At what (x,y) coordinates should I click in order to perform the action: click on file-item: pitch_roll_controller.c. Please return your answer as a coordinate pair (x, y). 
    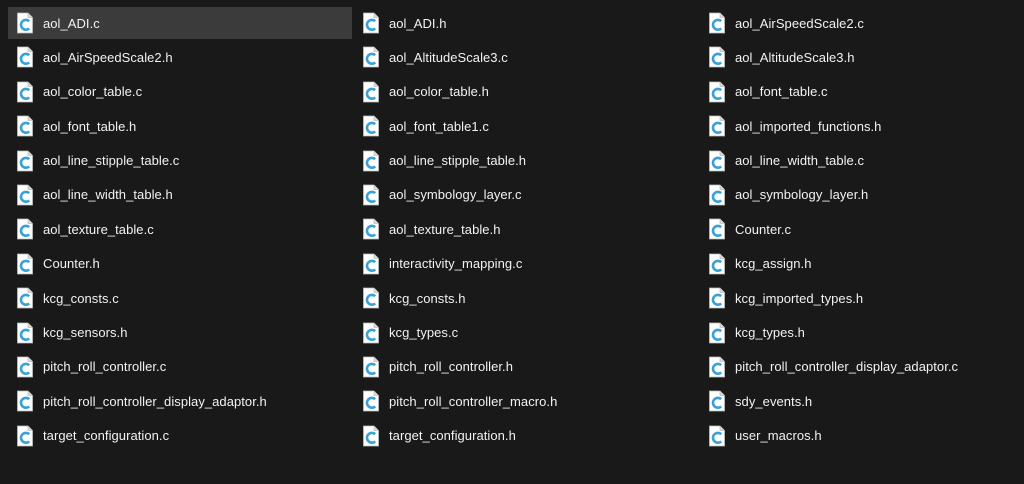
    Looking at the image, I should click on (181, 367).